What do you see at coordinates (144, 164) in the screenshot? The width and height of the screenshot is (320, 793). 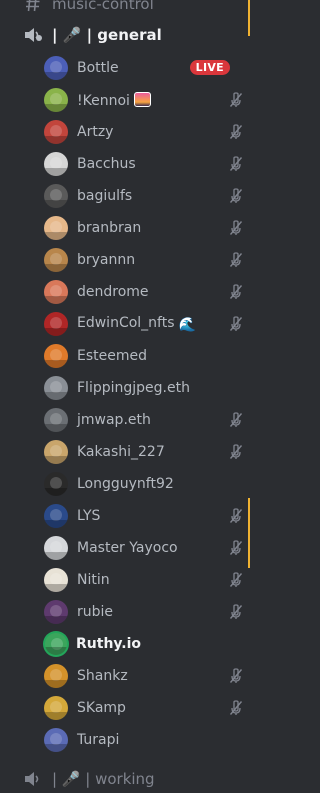 I see `voice-member: Bacchus` at bounding box center [144, 164].